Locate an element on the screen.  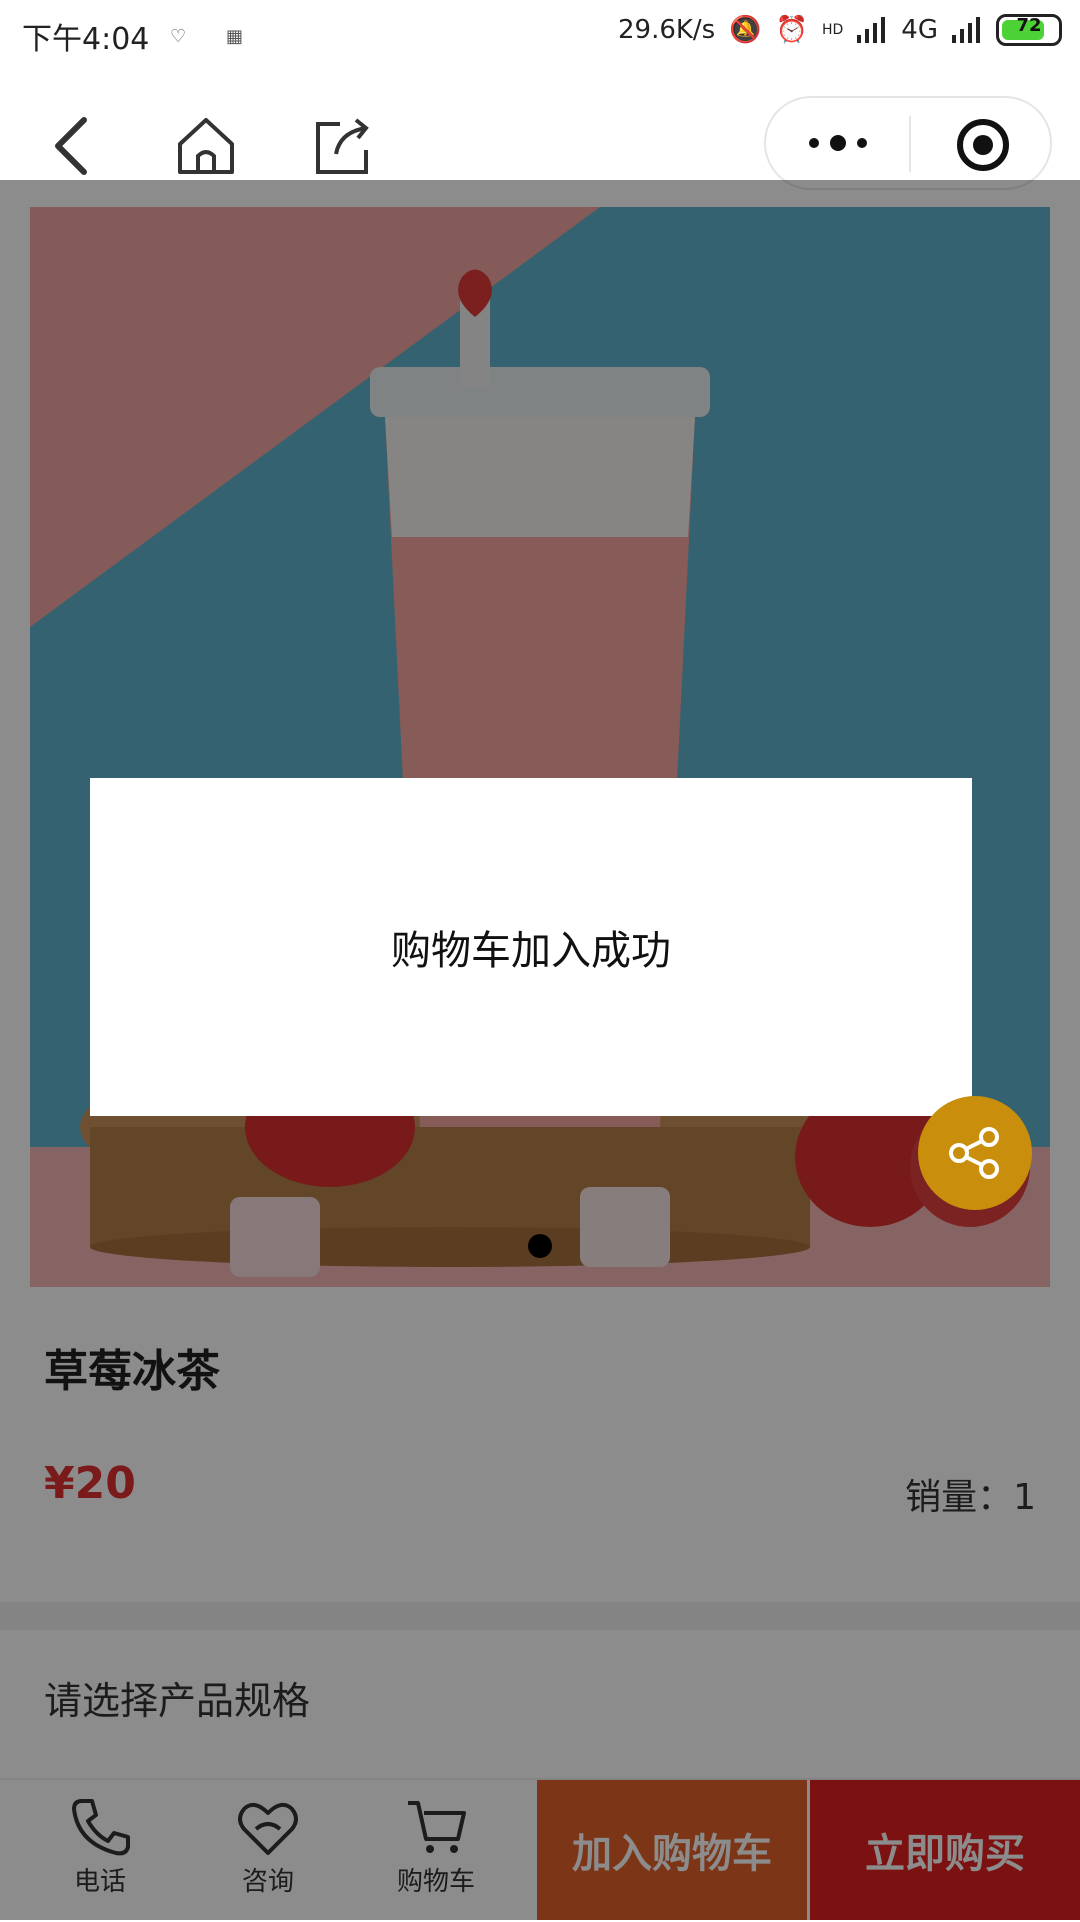
heart-small-icon: ♡ is located at coordinates (178, 36).